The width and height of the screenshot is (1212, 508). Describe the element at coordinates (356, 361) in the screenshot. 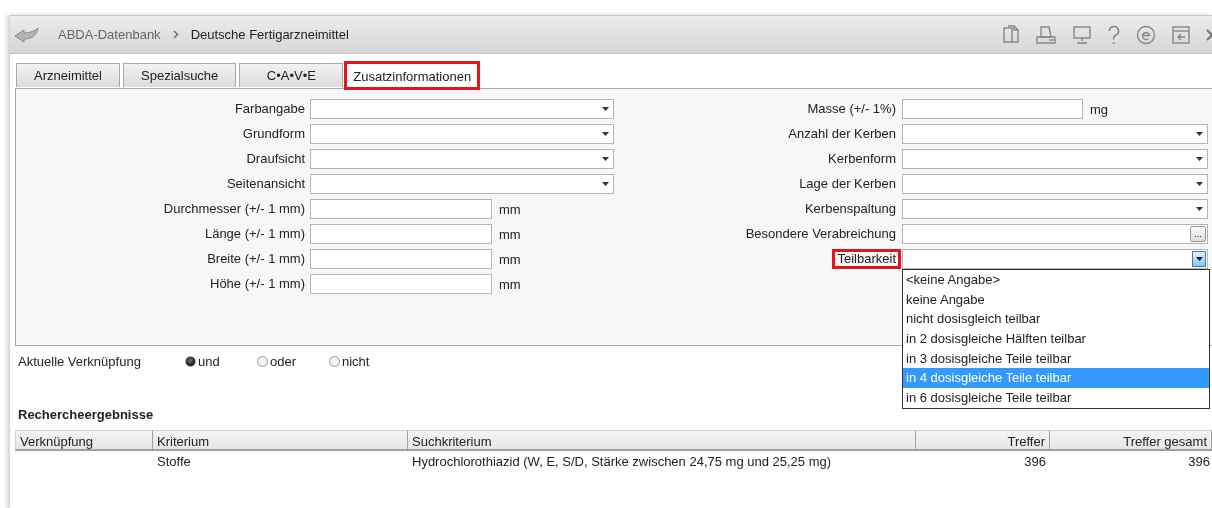

I see `radio-label: nicht` at that location.